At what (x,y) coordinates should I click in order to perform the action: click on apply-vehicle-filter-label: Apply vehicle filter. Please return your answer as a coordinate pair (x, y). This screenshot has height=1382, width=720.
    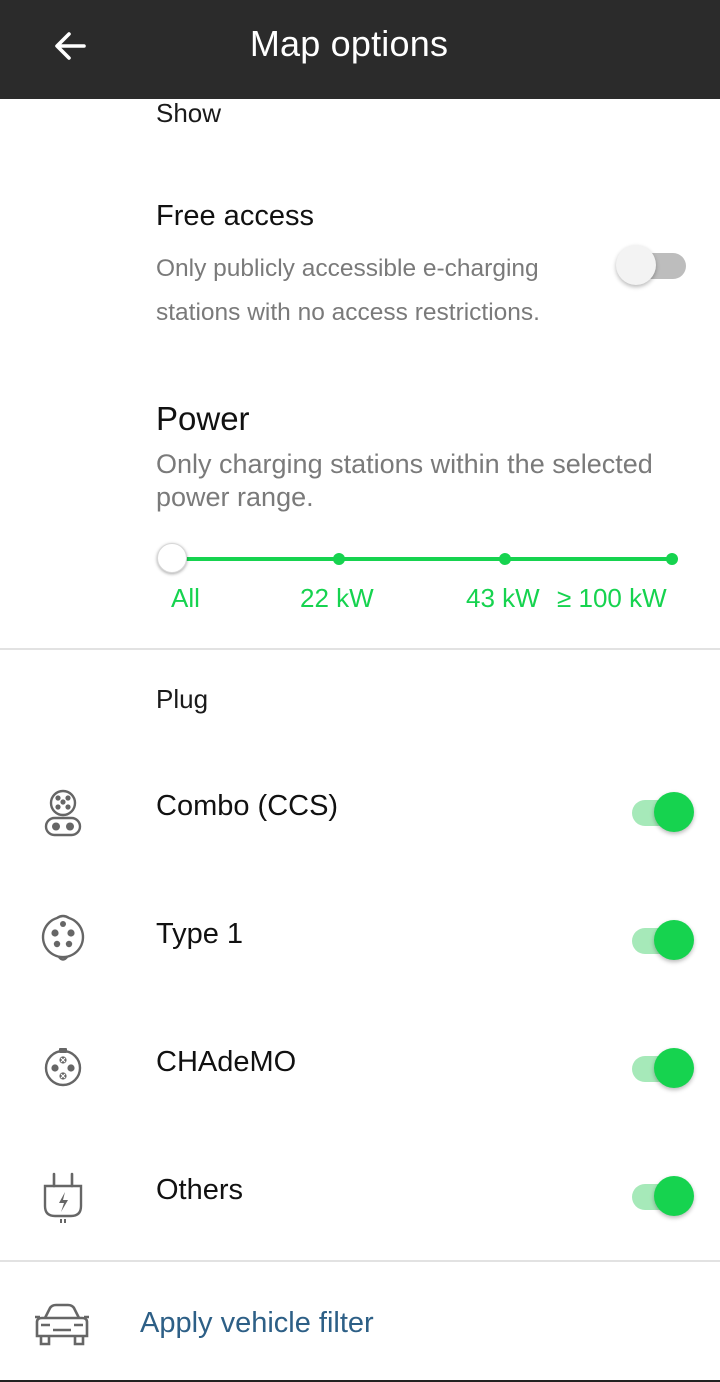
    Looking at the image, I should click on (257, 1323).